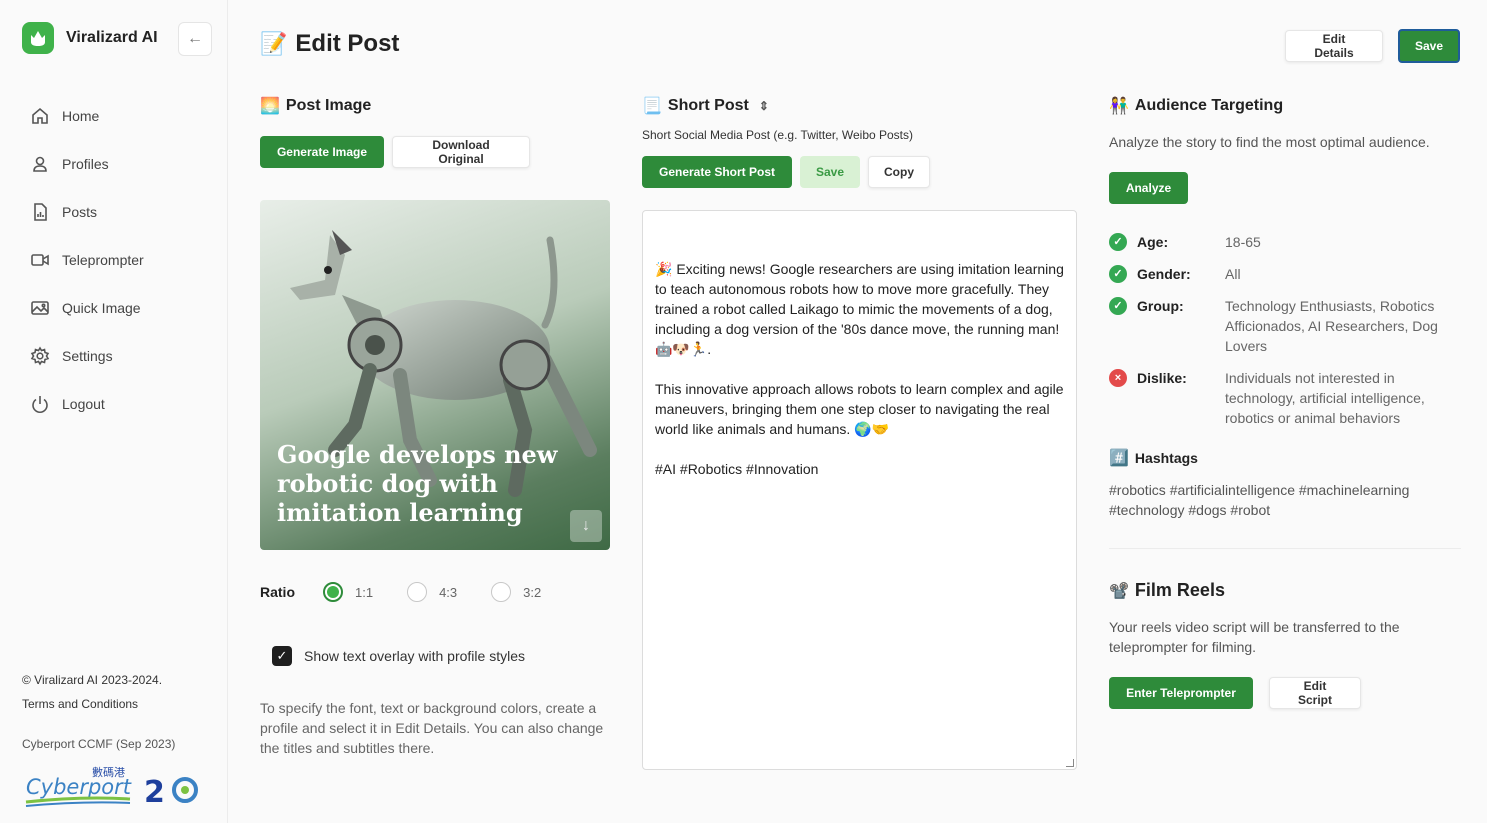  Describe the element at coordinates (112, 37) in the screenshot. I see `brand-name: Viralizard AI` at that location.